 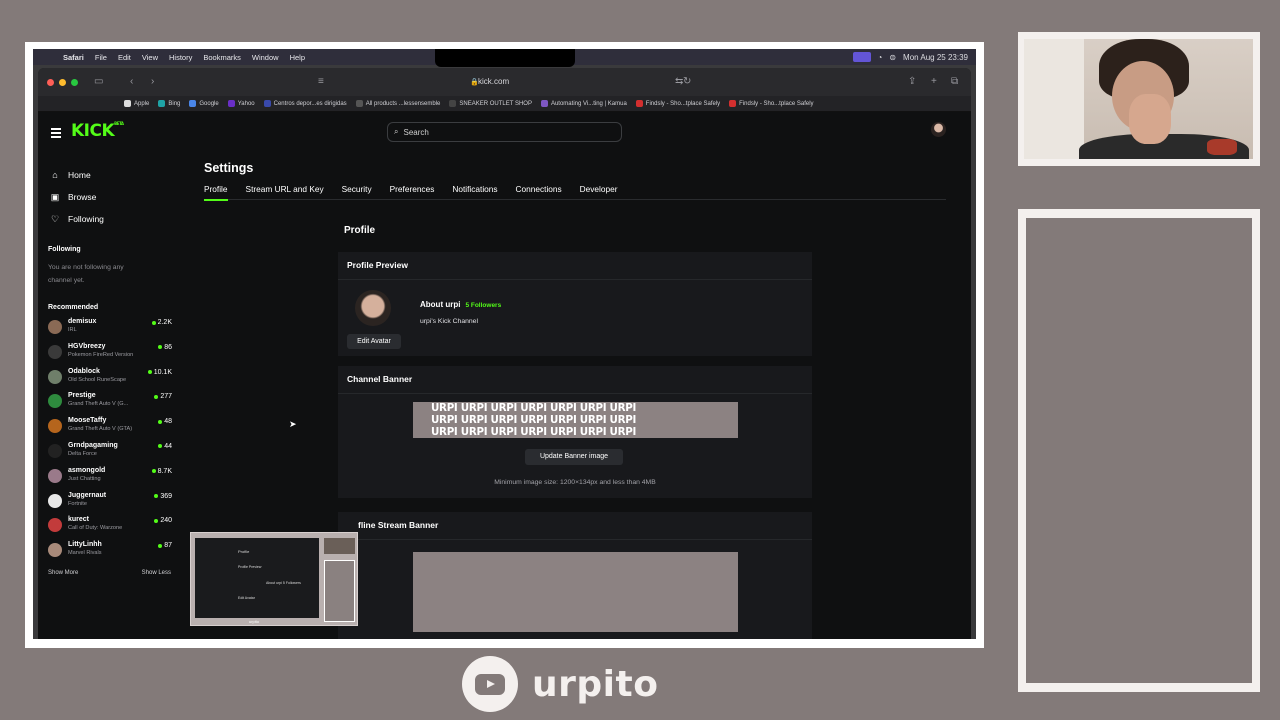 I want to click on recommended-channel: demisux IRL 2.2K, so click(x=109, y=329).